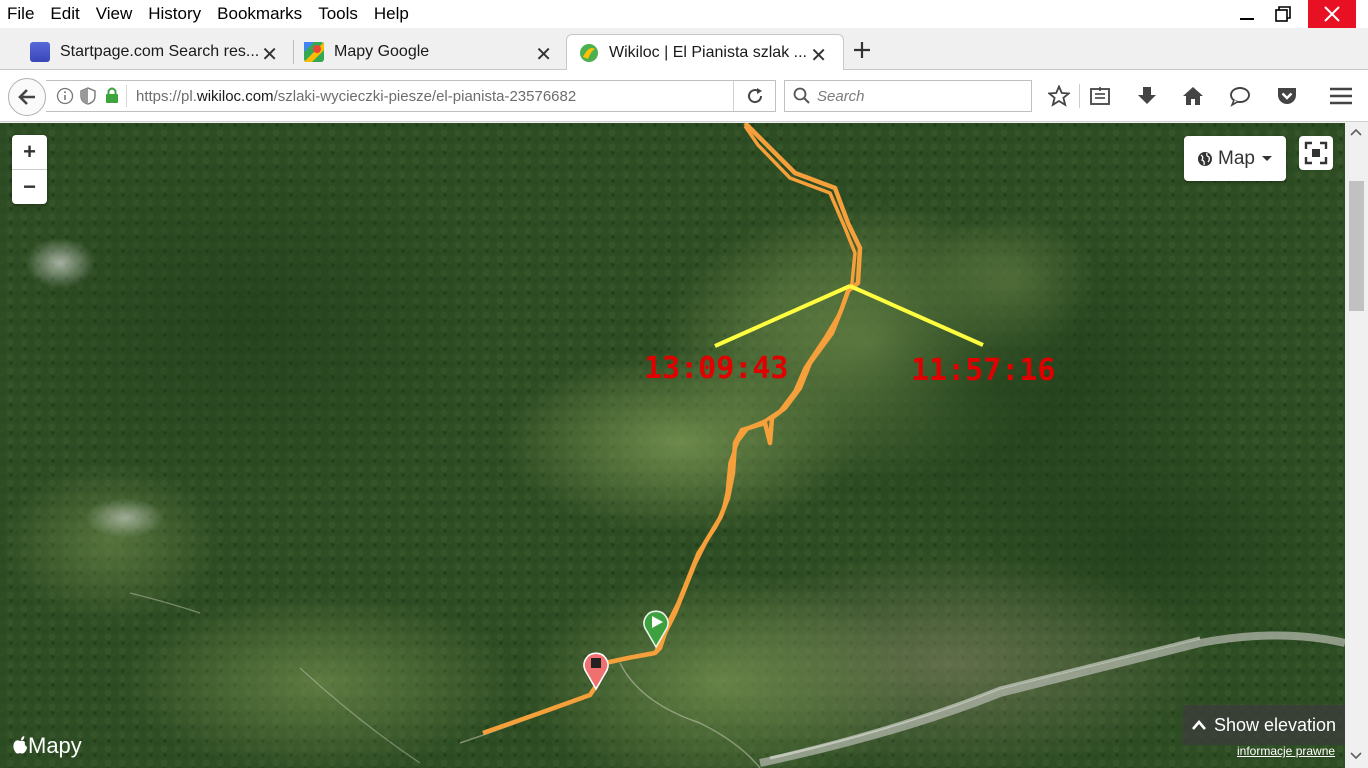 Image resolution: width=1368 pixels, height=768 pixels. I want to click on search-icon, so click(802, 98).